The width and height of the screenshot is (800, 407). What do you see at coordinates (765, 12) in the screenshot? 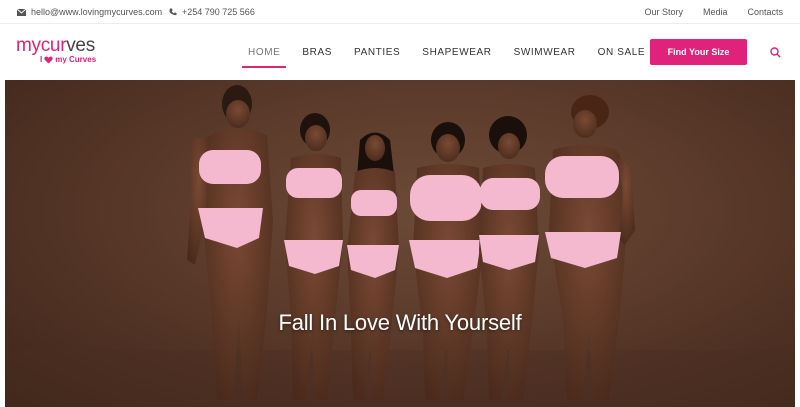
I see `top-link-contacts: Contacts` at bounding box center [765, 12].